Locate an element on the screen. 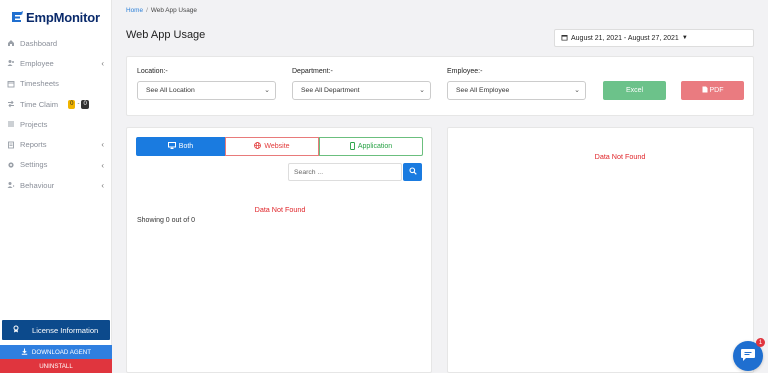  date-range-picker: August 21, 2021 - August 27, 2021 ▼ is located at coordinates (654, 38).